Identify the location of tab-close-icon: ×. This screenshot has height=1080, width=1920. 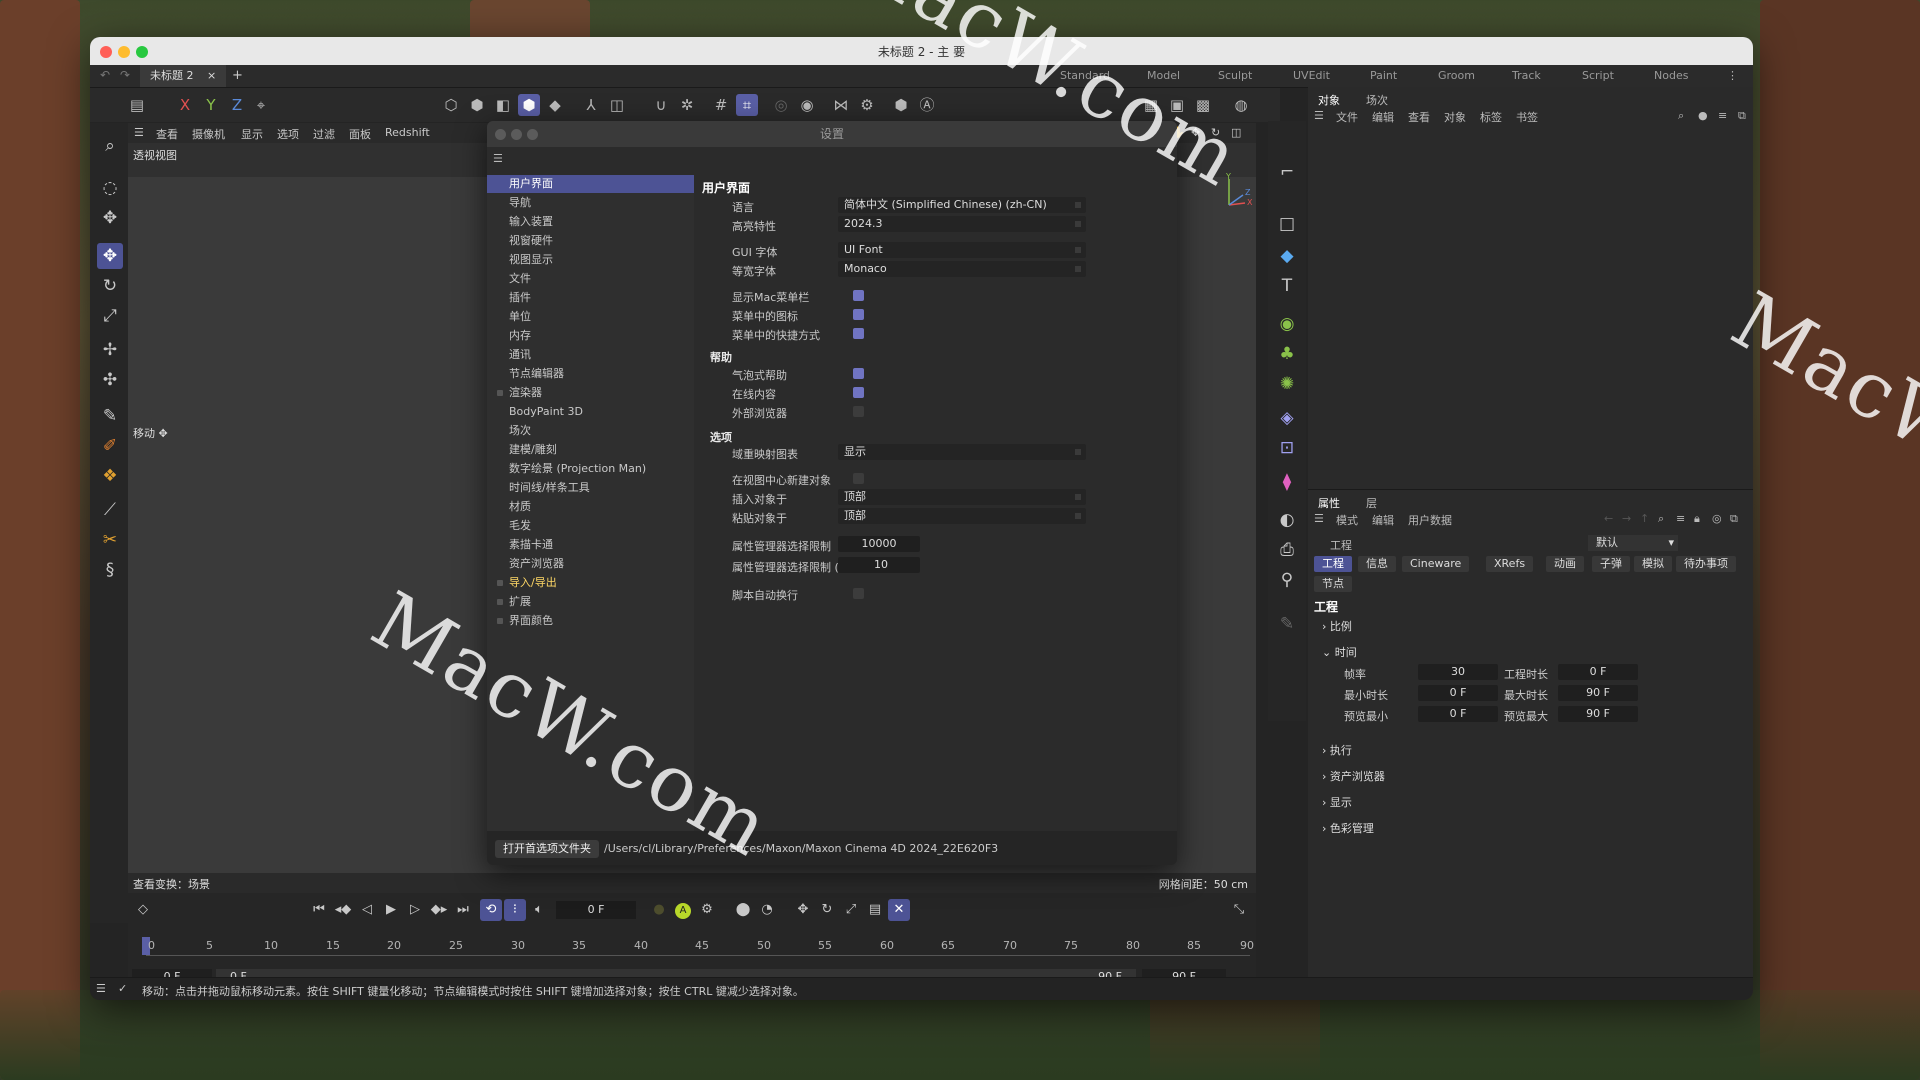
(211, 75).